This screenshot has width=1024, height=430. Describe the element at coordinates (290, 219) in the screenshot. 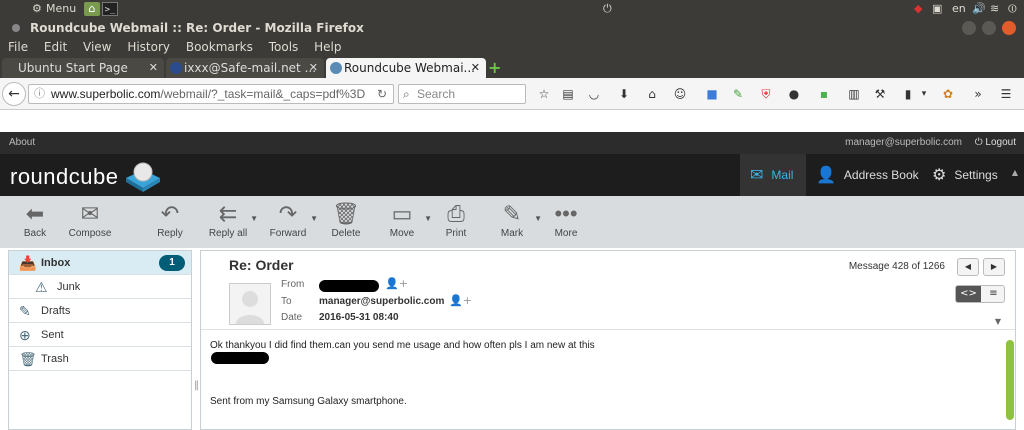

I see `forward-button: ↷ Forward ▼` at that location.